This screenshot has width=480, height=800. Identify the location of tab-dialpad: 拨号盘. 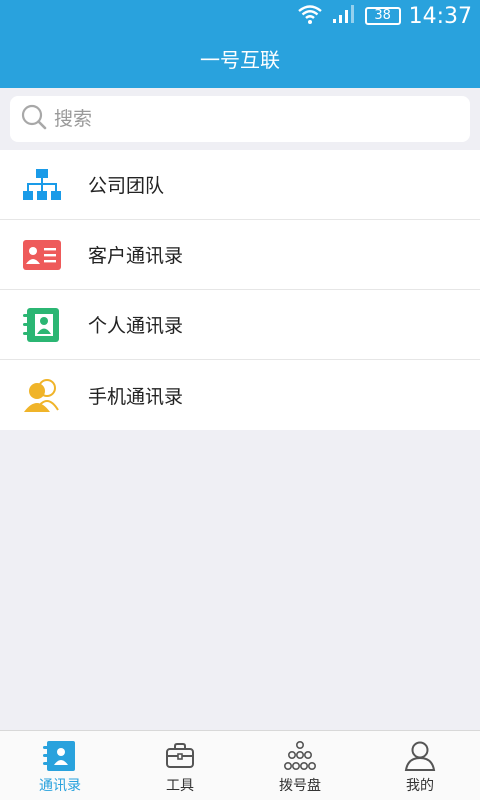
(300, 765).